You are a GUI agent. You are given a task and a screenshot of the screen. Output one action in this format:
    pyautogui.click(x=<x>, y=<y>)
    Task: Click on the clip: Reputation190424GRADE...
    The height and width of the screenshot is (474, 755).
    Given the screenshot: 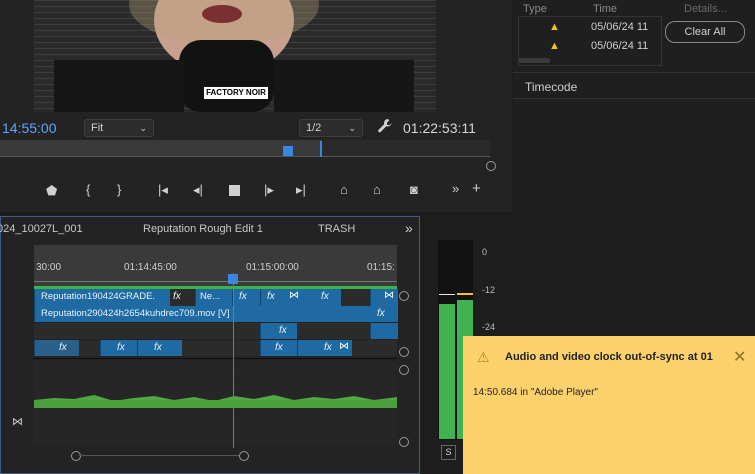 What is the action you would take?
    pyautogui.click(x=102, y=297)
    